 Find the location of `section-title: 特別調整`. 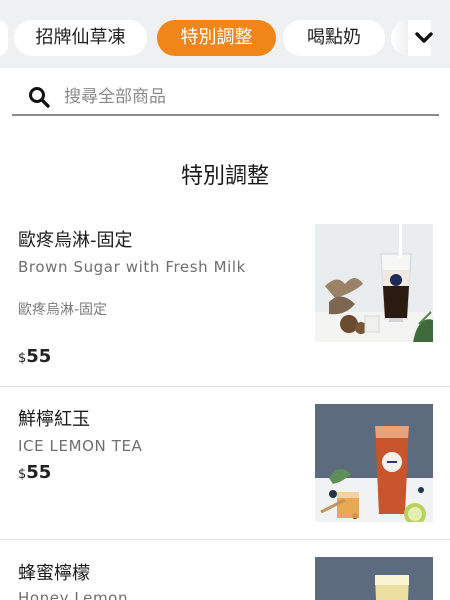

section-title: 特別調整 is located at coordinates (224, 176).